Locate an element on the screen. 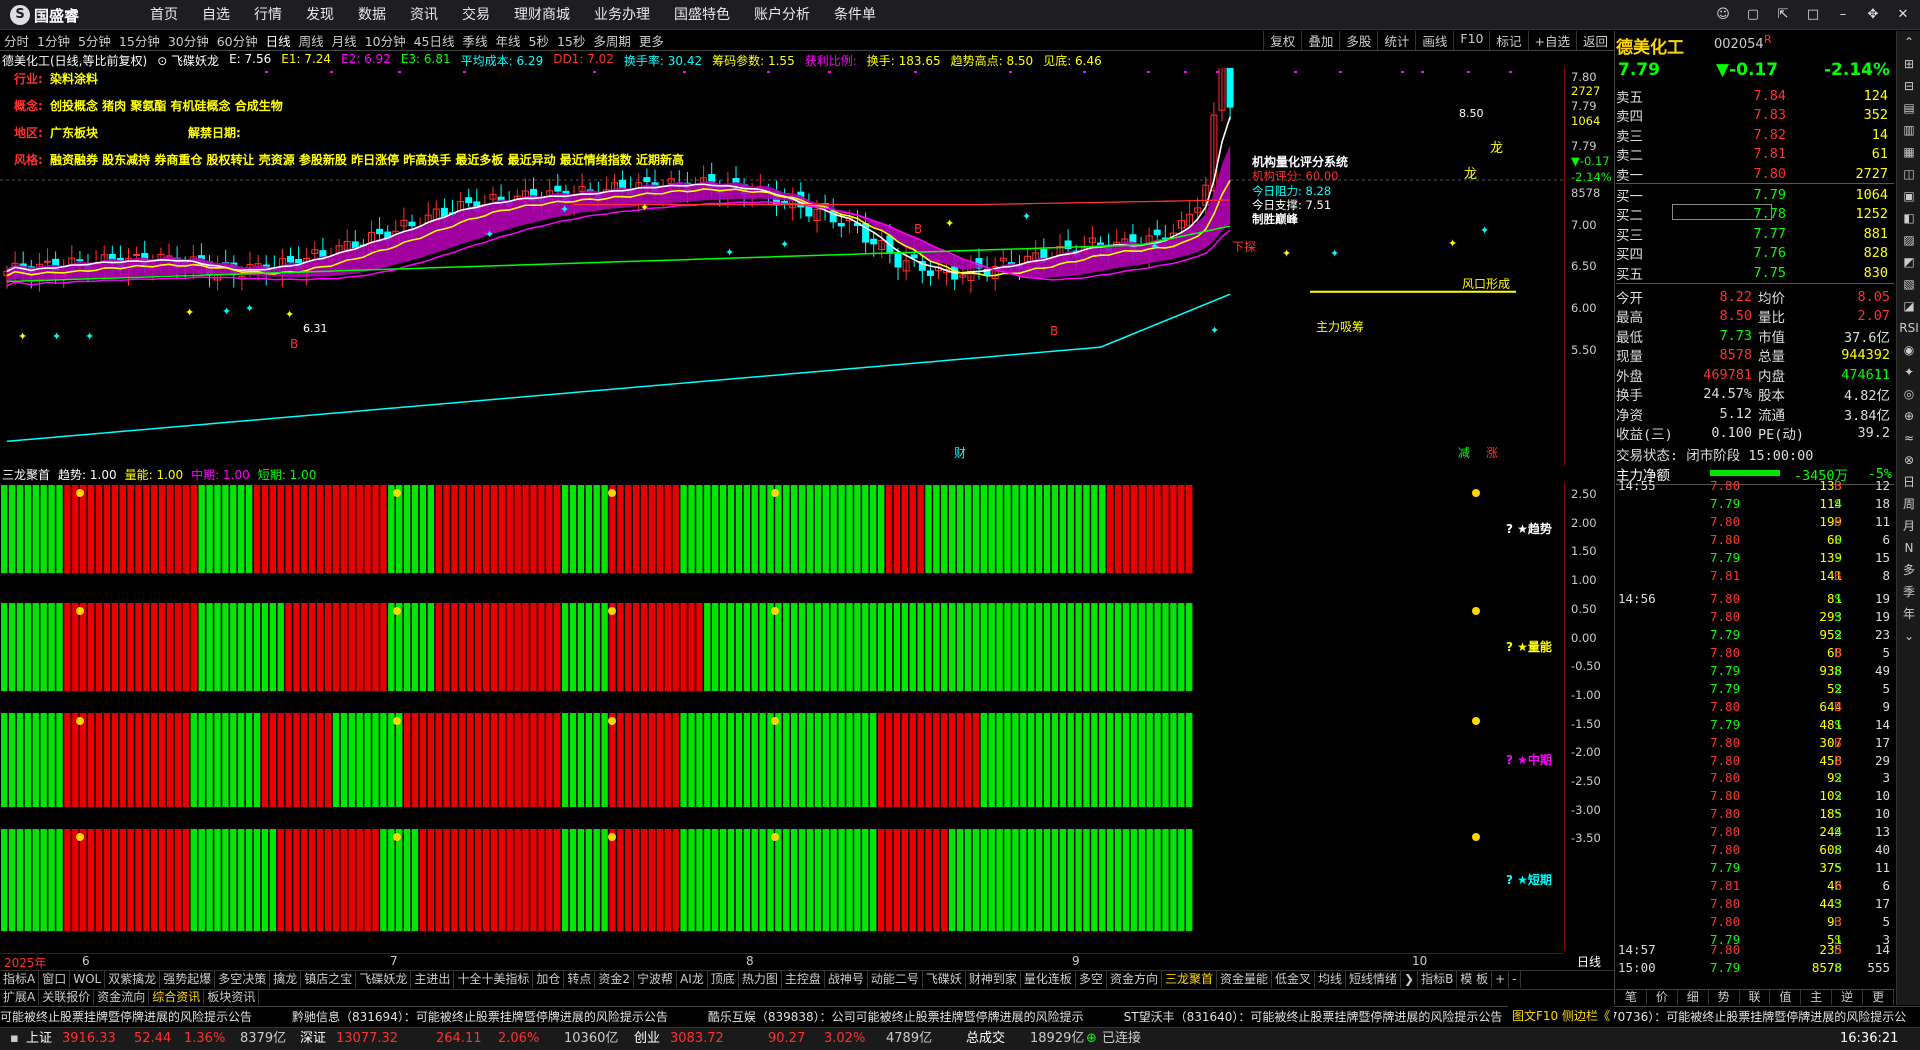 This screenshot has width=1920, height=1050. chart-tool-1: 叠加 is located at coordinates (1320, 40).